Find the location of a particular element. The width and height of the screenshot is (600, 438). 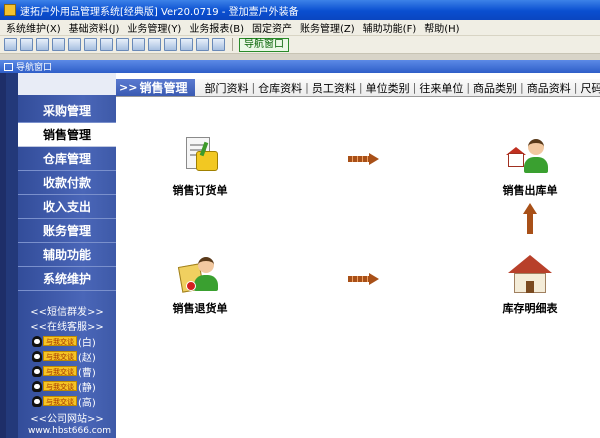

help-icon is located at coordinates (202, 44).